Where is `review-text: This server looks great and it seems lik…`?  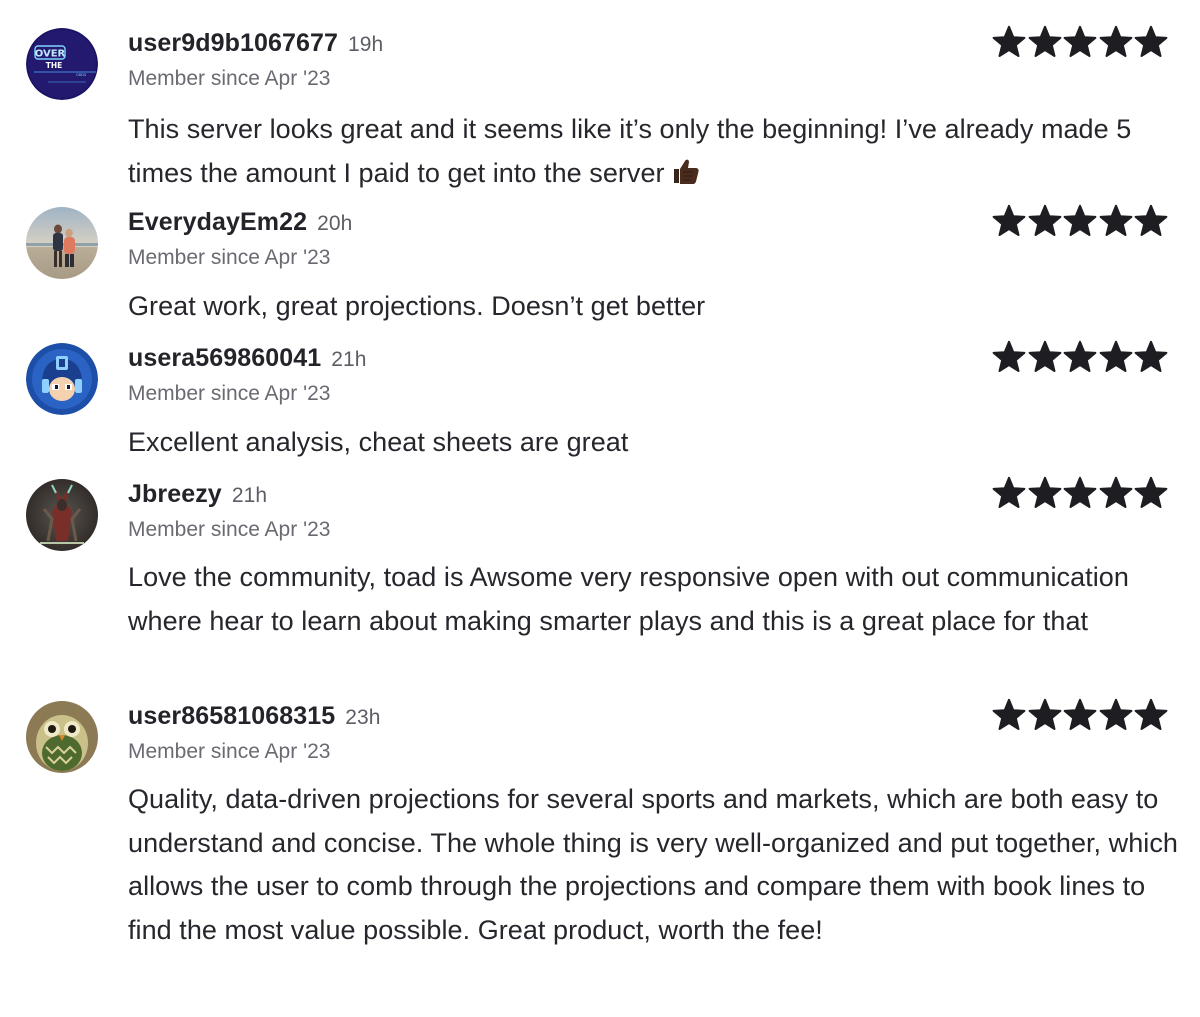 review-text: This server looks great and it seems lik… is located at coordinates (653, 151).